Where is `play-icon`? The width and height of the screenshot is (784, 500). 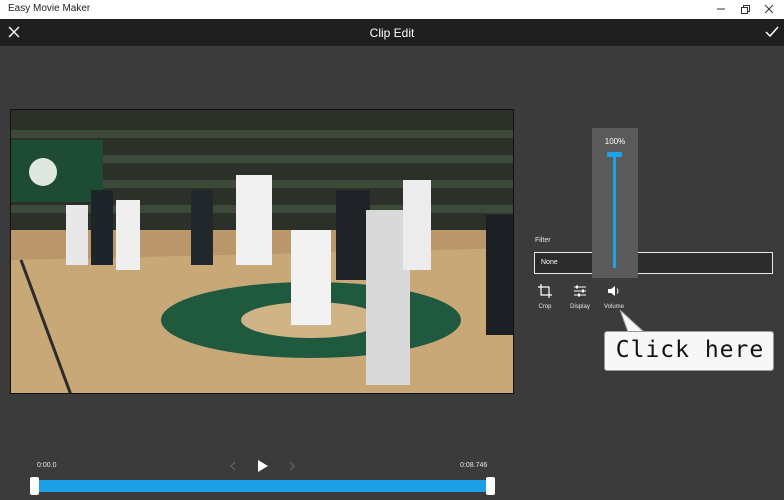 play-icon is located at coordinates (262, 466).